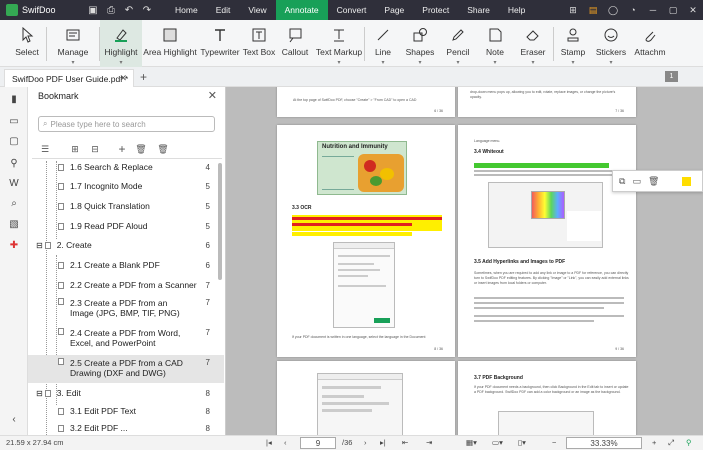 The image size is (703, 450). I want to click on cart-icon: ▤, so click(593, 10).